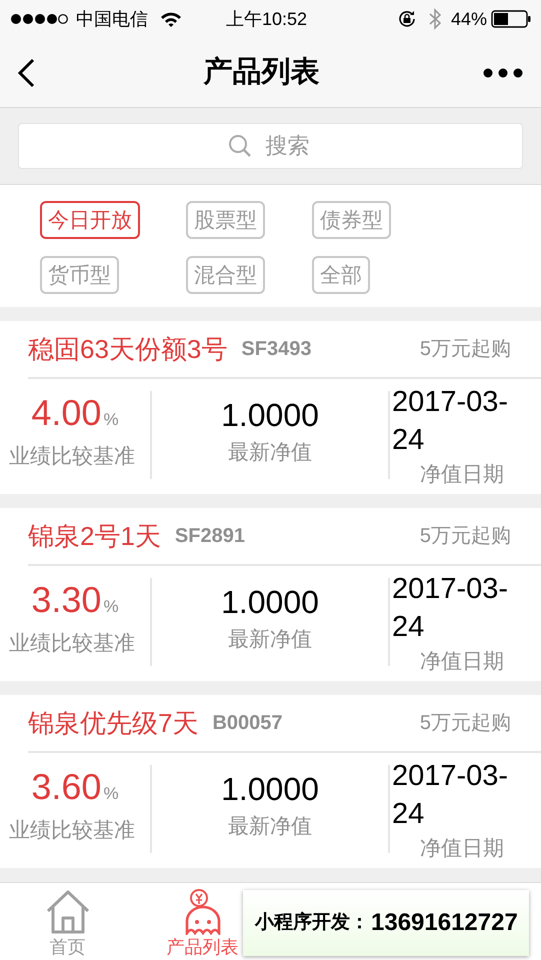 This screenshot has height=960, width=541. Describe the element at coordinates (444, 923) in the screenshot. I see `phone-number: 13691612727` at that location.